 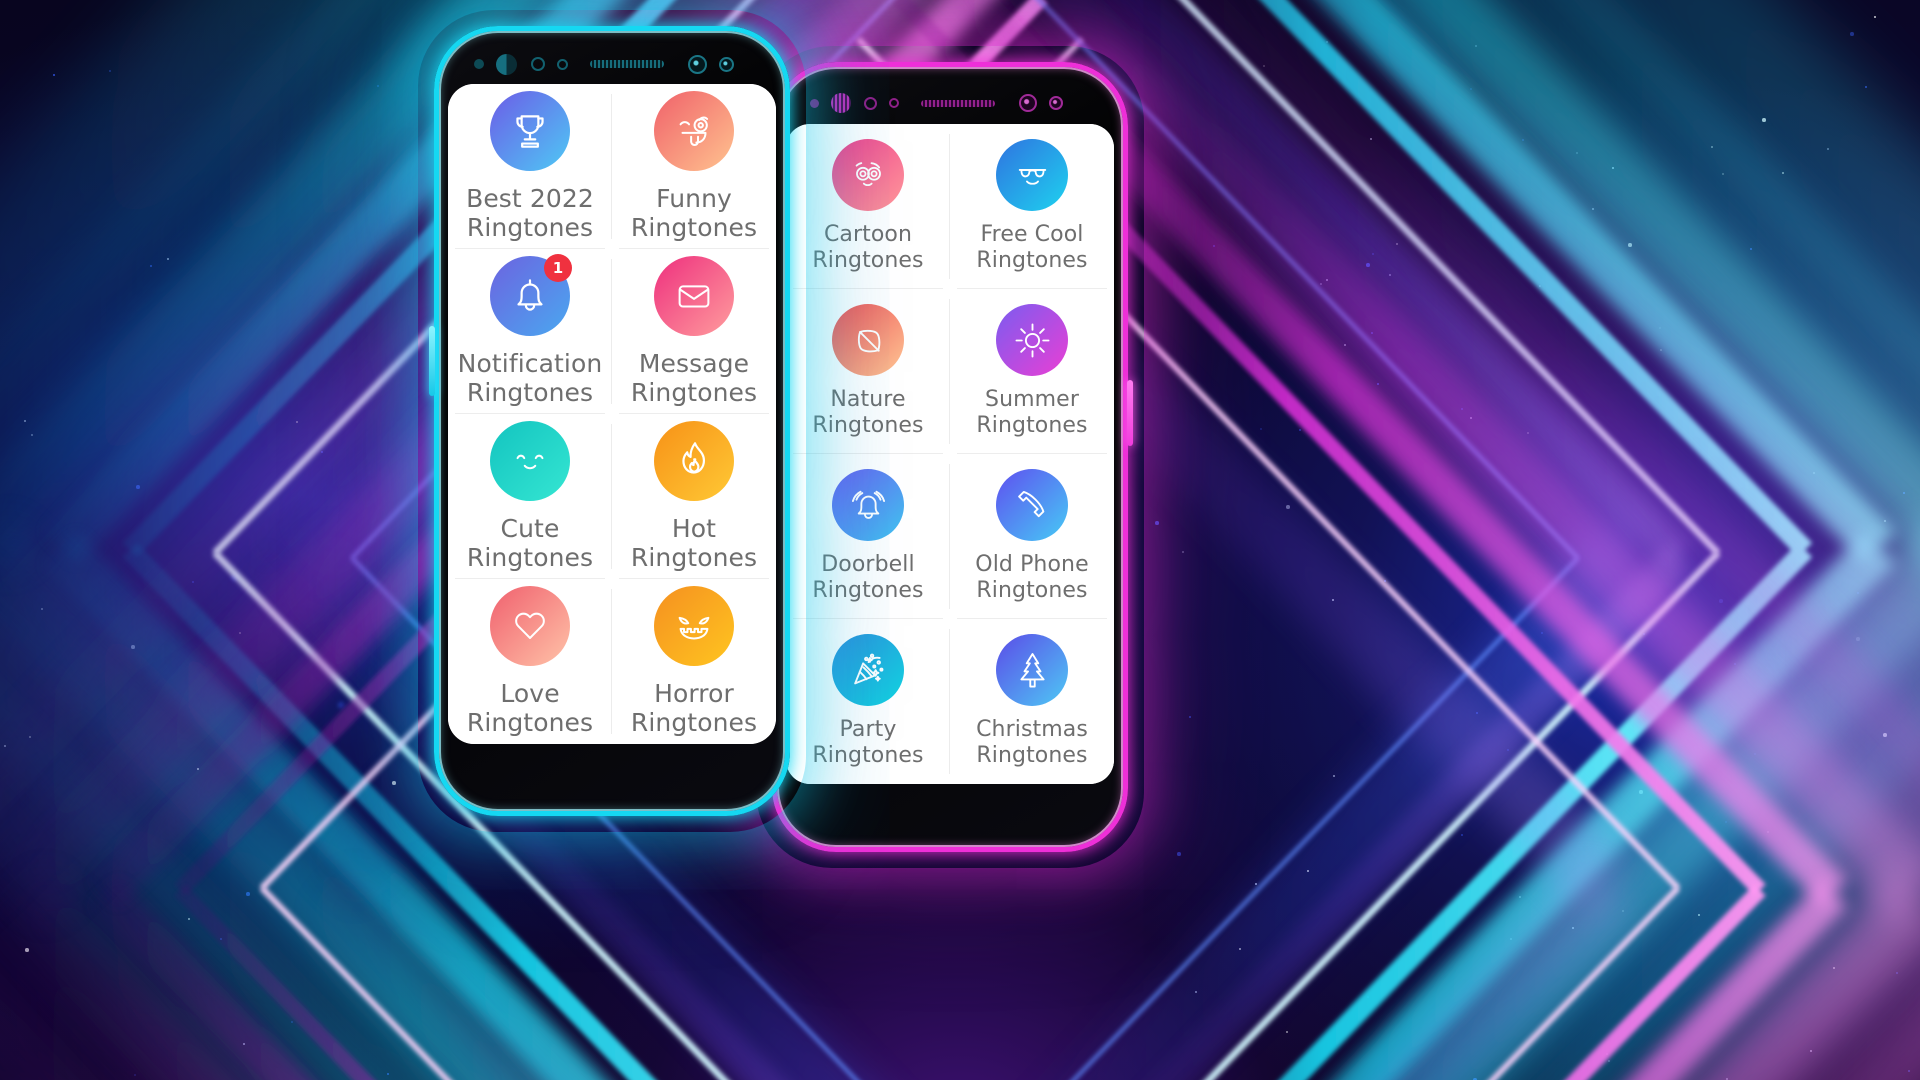 What do you see at coordinates (1032, 247) in the screenshot?
I see `category-label: Free Cool Ringtones` at bounding box center [1032, 247].